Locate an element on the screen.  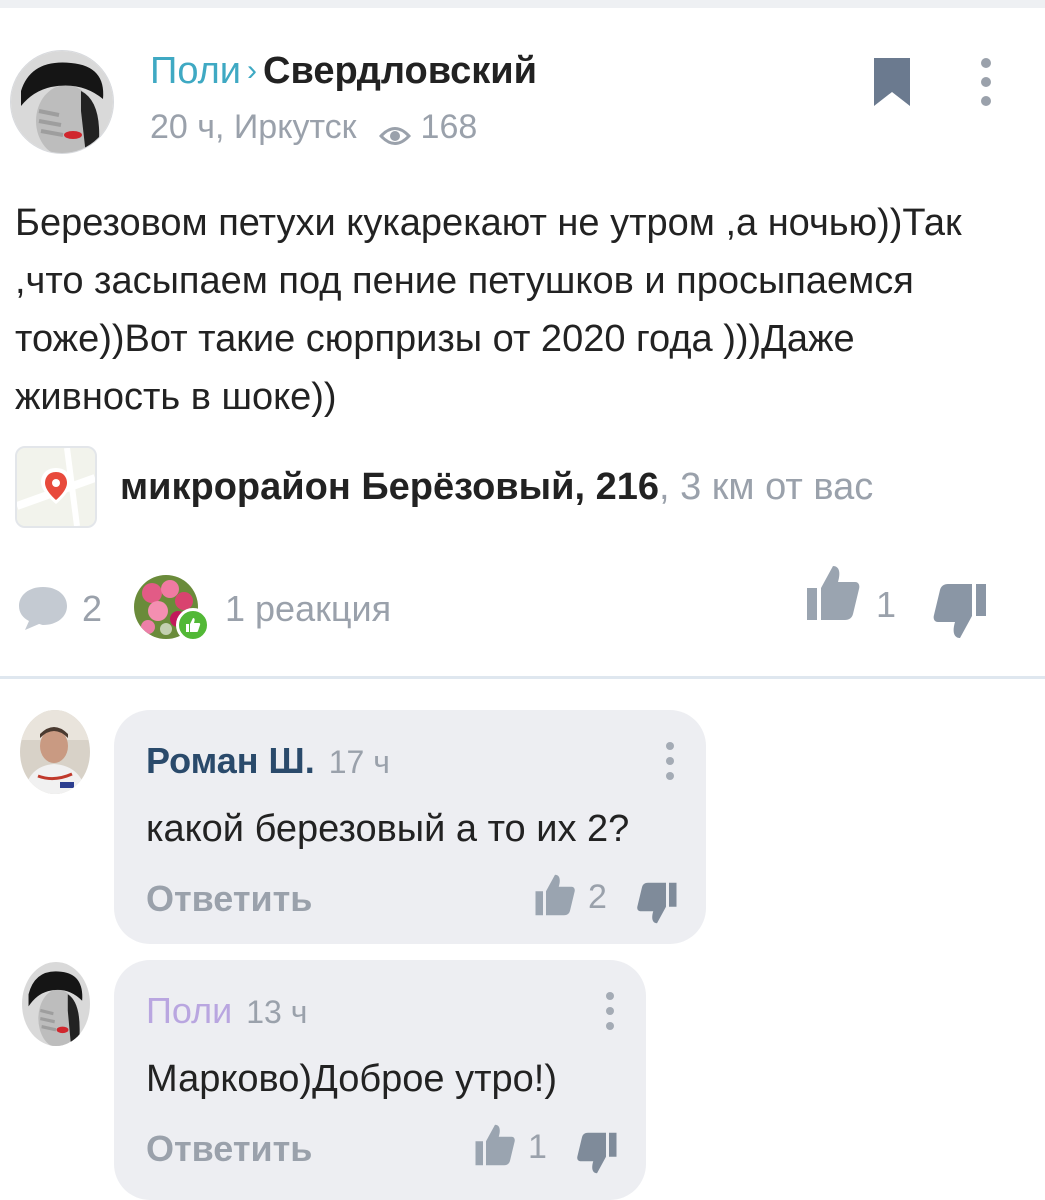
comment-author-line: Роман Ш. 17 ч is located at coordinates (268, 761).